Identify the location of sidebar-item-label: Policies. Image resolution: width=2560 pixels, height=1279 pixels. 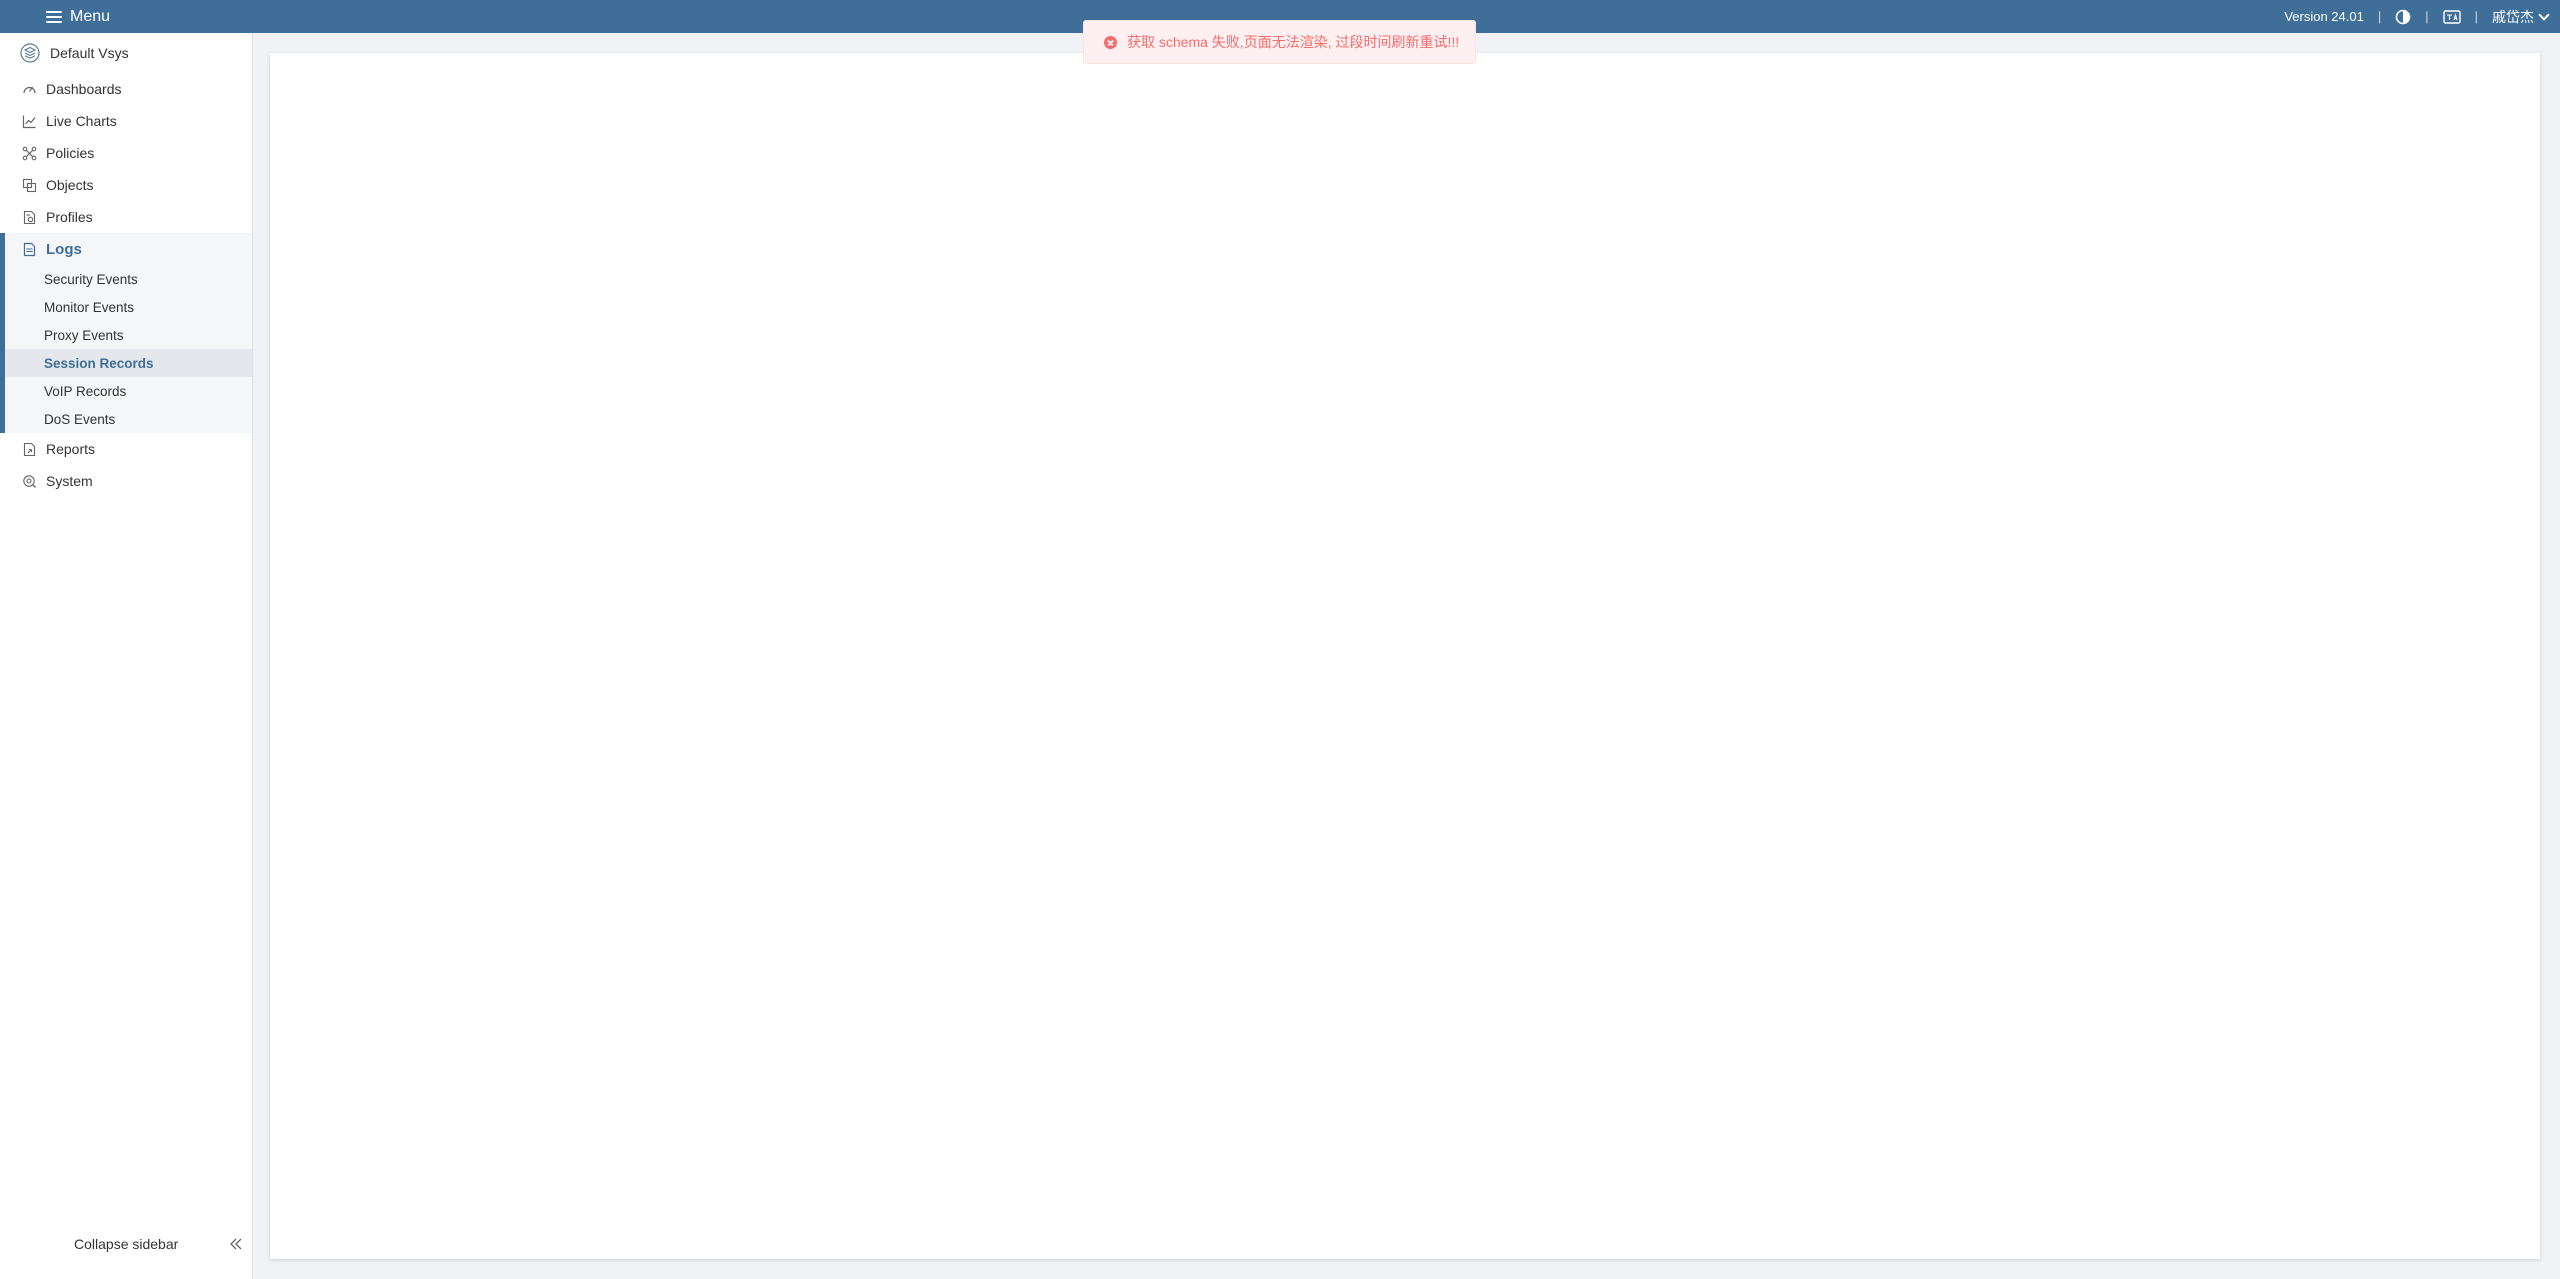
(70, 153).